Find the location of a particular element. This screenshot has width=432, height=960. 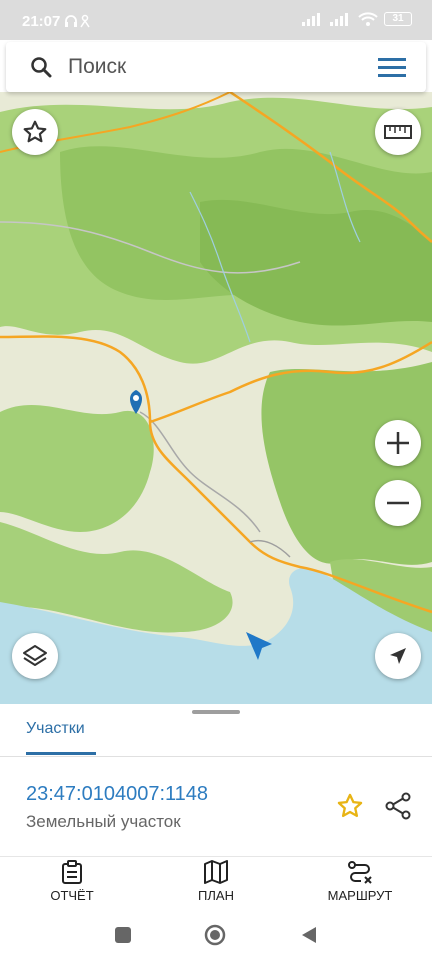

plus-icon is located at coordinates (398, 443).